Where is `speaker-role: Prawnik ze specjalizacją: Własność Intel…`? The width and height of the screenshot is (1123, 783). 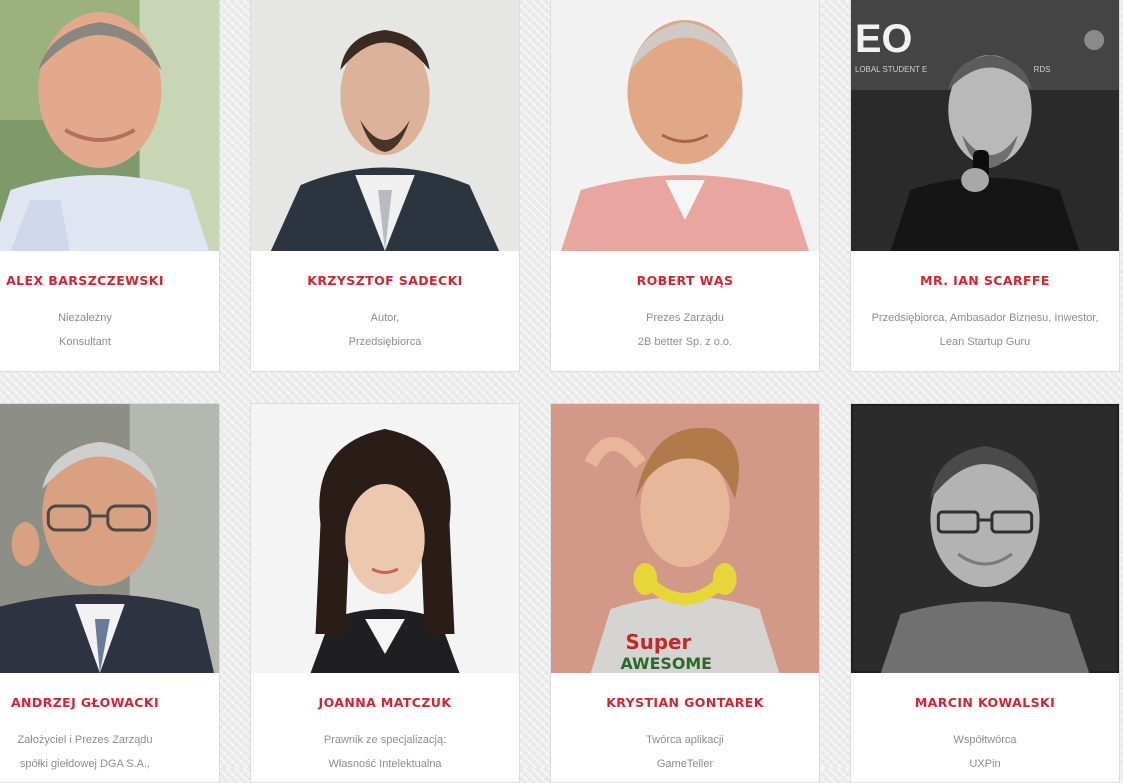
speaker-role: Prawnik ze specjalizacją: Własność Intel… is located at coordinates (385, 752).